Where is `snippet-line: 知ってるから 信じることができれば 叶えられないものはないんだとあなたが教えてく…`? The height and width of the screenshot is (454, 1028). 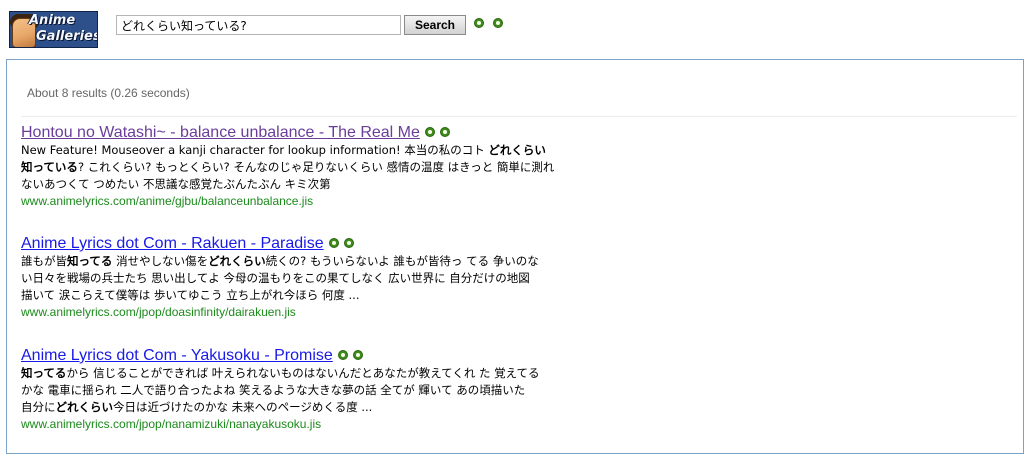 snippet-line: 知ってるから 信じることができれば 叶えられないものはないんだとあなたが教えてく… is located at coordinates (301, 373).